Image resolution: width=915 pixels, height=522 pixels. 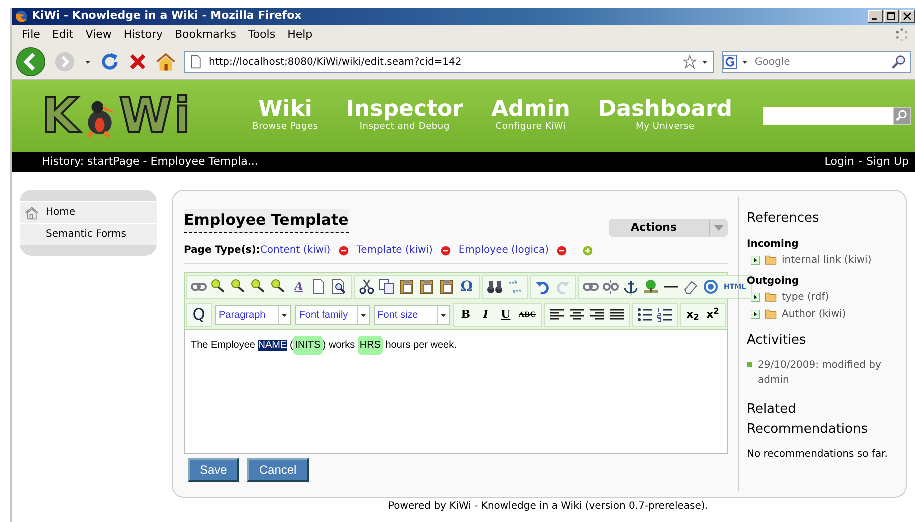 What do you see at coordinates (456, 392) in the screenshot?
I see `editor-area: The Employee NAME ( INITS ) works HRS hours per week.` at bounding box center [456, 392].